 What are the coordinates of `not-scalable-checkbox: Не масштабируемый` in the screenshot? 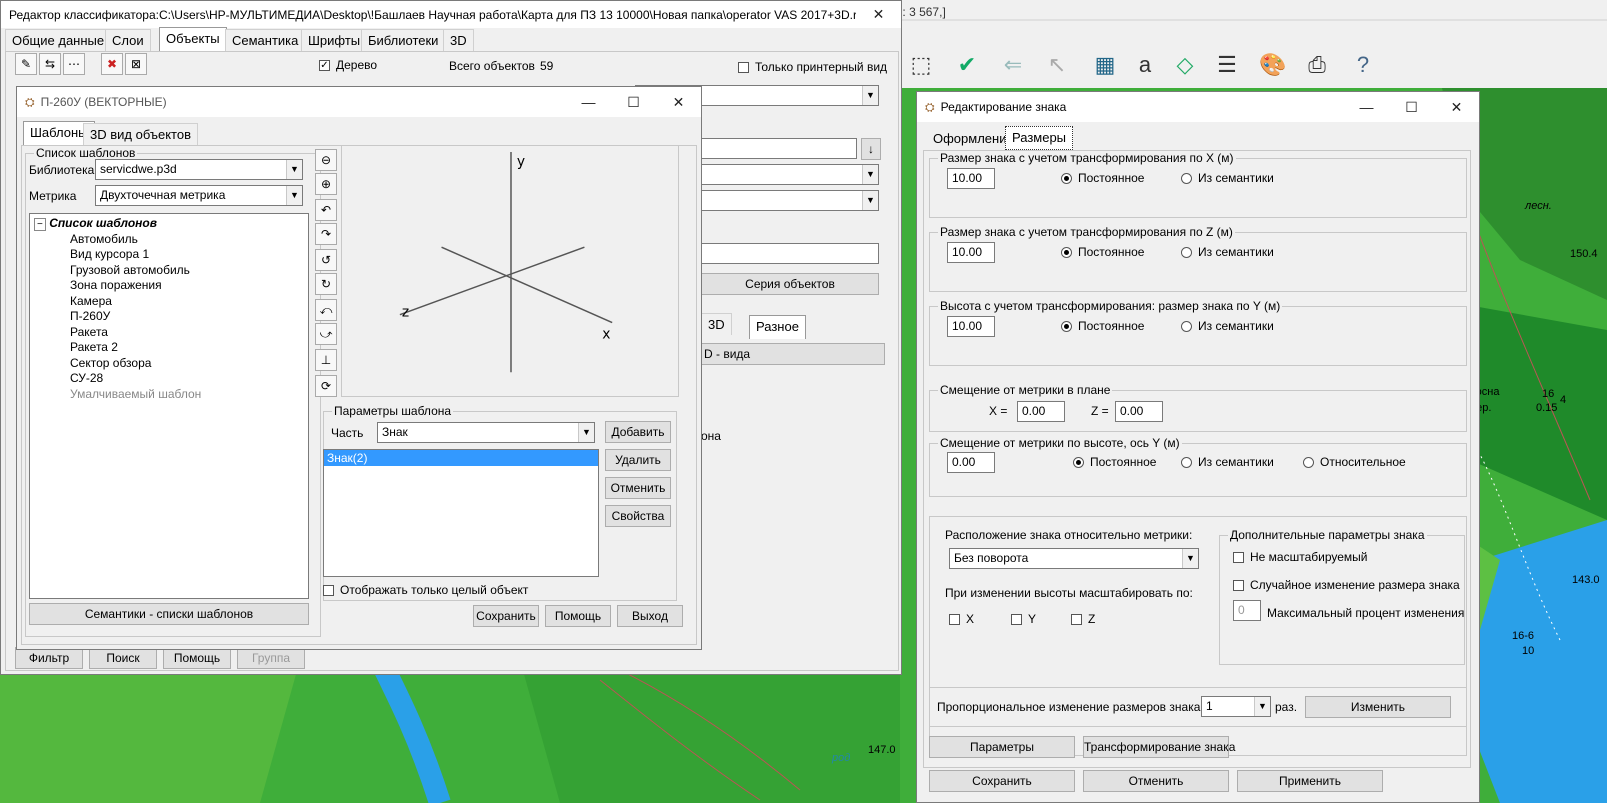 It's located at (1300, 557).